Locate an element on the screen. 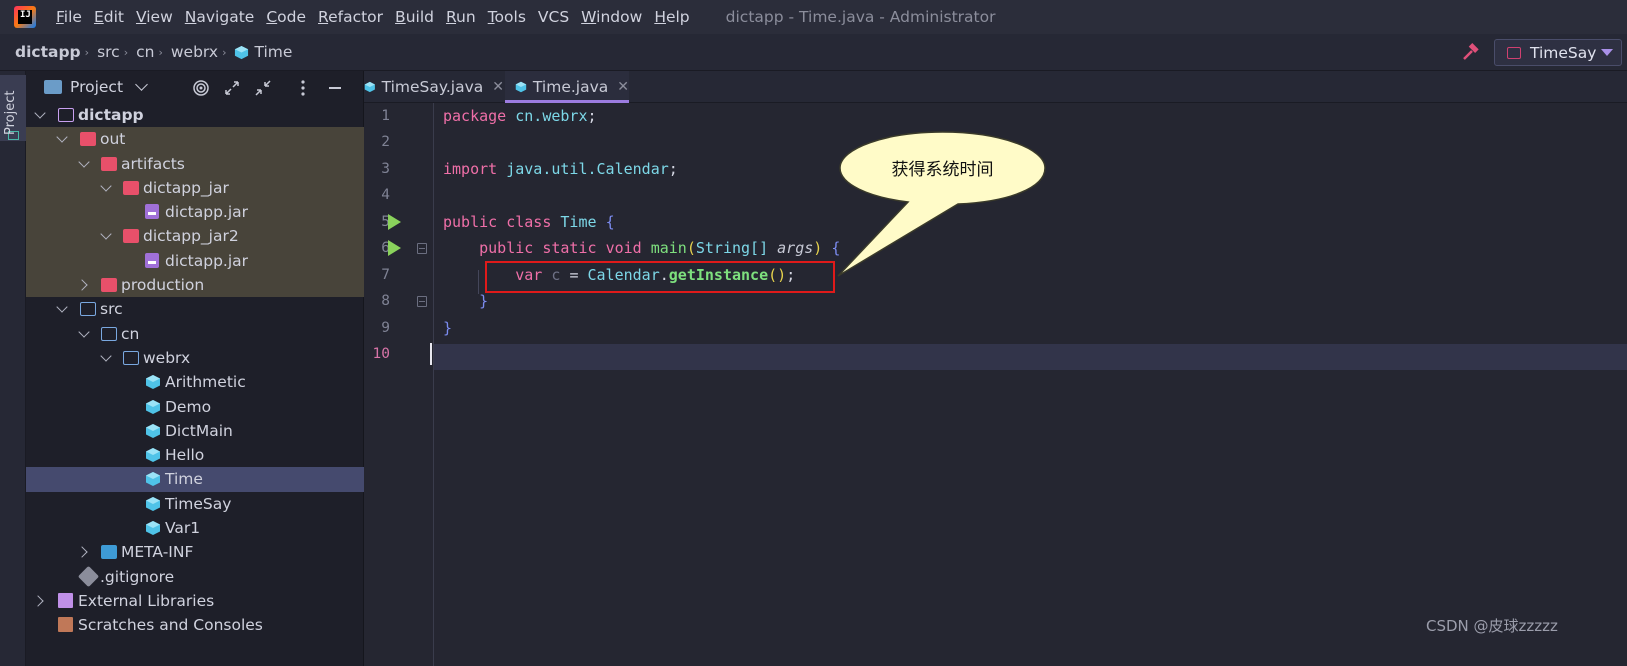 The width and height of the screenshot is (1627, 666). options-menu-icon is located at coordinates (303, 88).